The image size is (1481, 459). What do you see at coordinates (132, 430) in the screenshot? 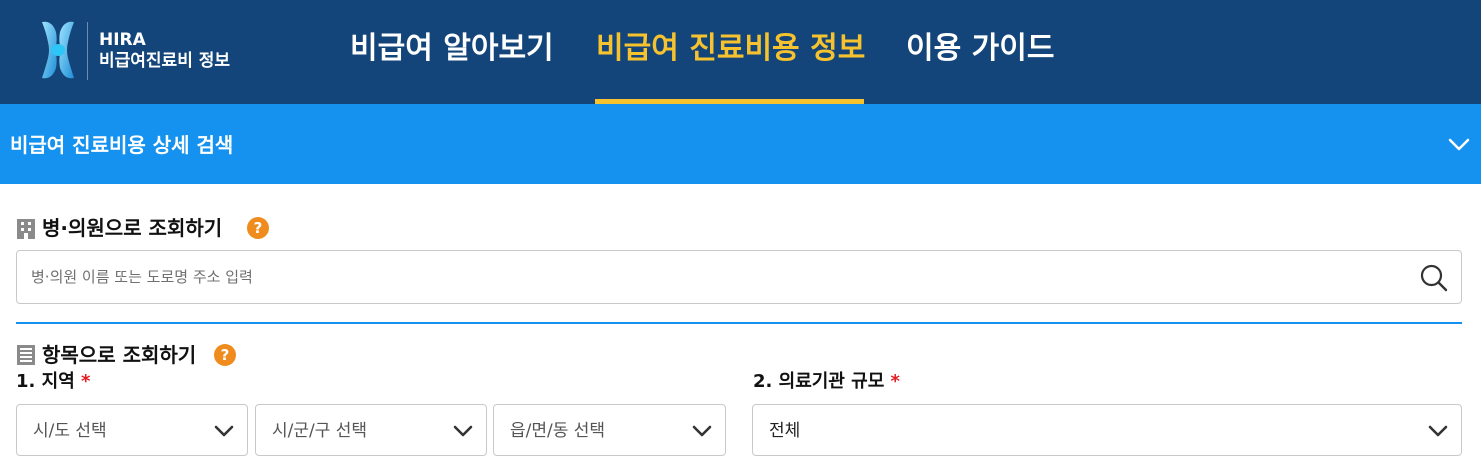
I see `sido-select: 시/도 선택` at bounding box center [132, 430].